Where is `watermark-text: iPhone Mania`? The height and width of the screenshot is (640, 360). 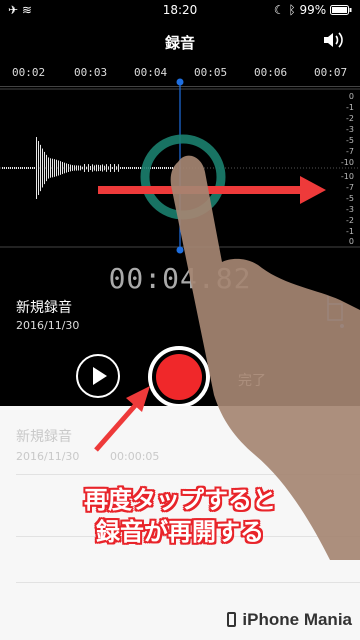
watermark-text: iPhone Mania is located at coordinates (297, 619).